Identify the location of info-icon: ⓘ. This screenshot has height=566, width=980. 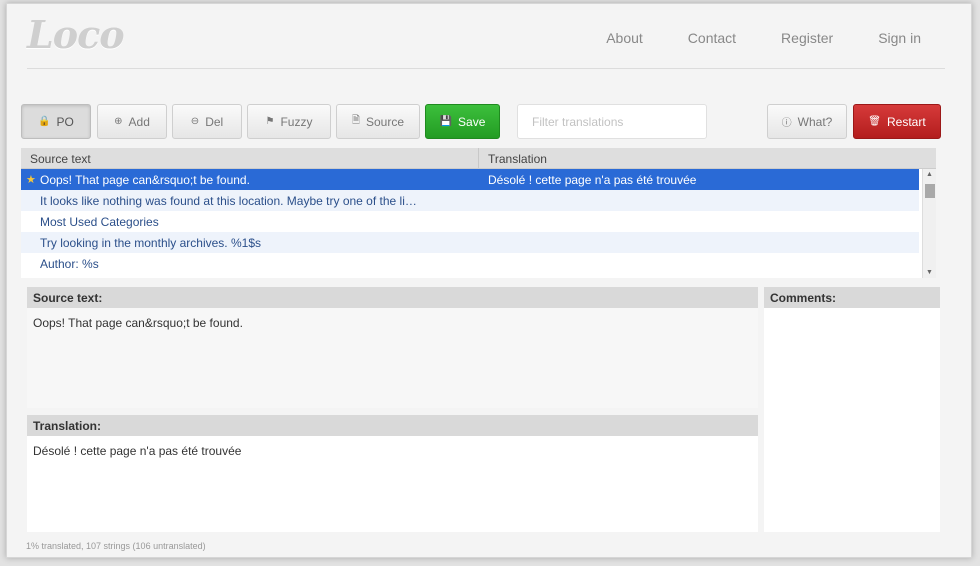
(786, 123).